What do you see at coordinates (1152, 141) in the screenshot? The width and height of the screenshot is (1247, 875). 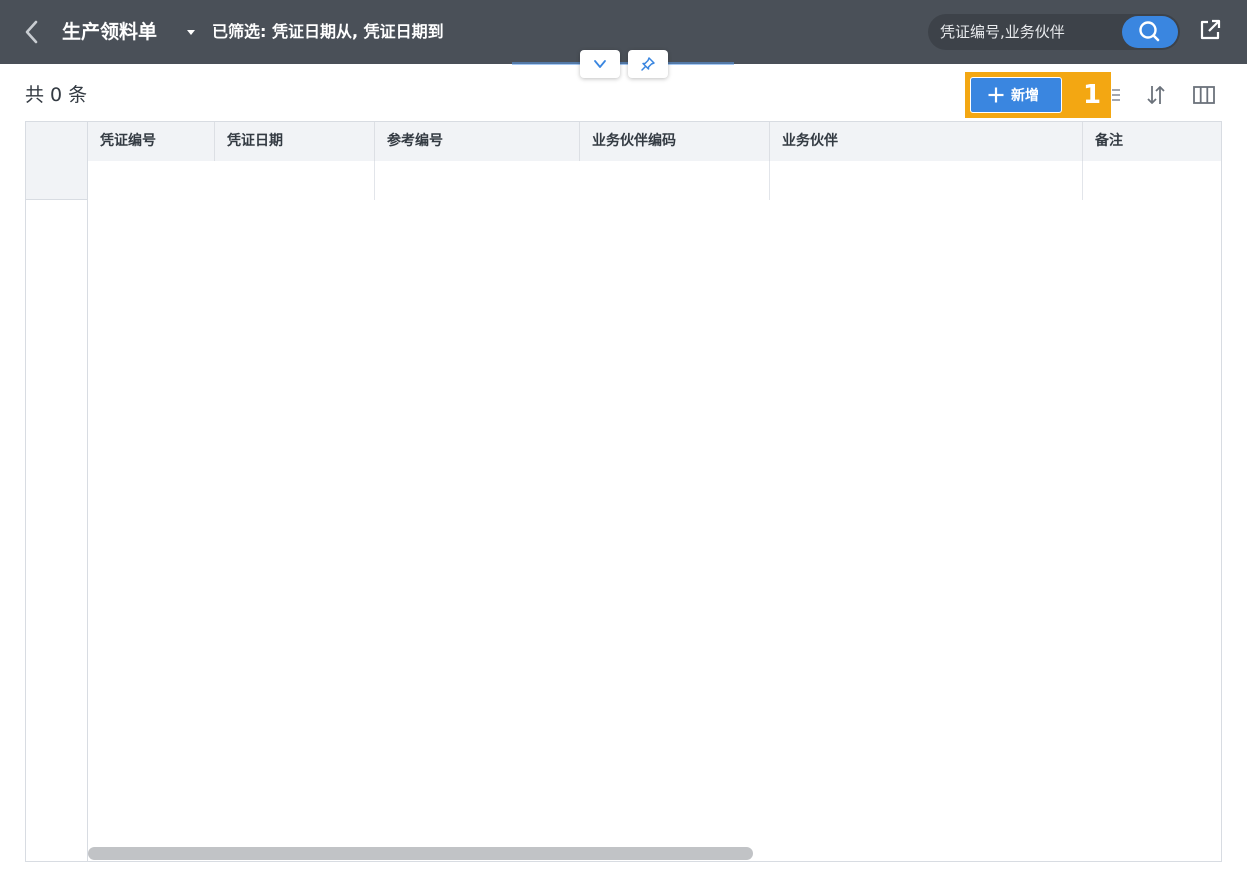 I see `column-header-remarks: 备注` at bounding box center [1152, 141].